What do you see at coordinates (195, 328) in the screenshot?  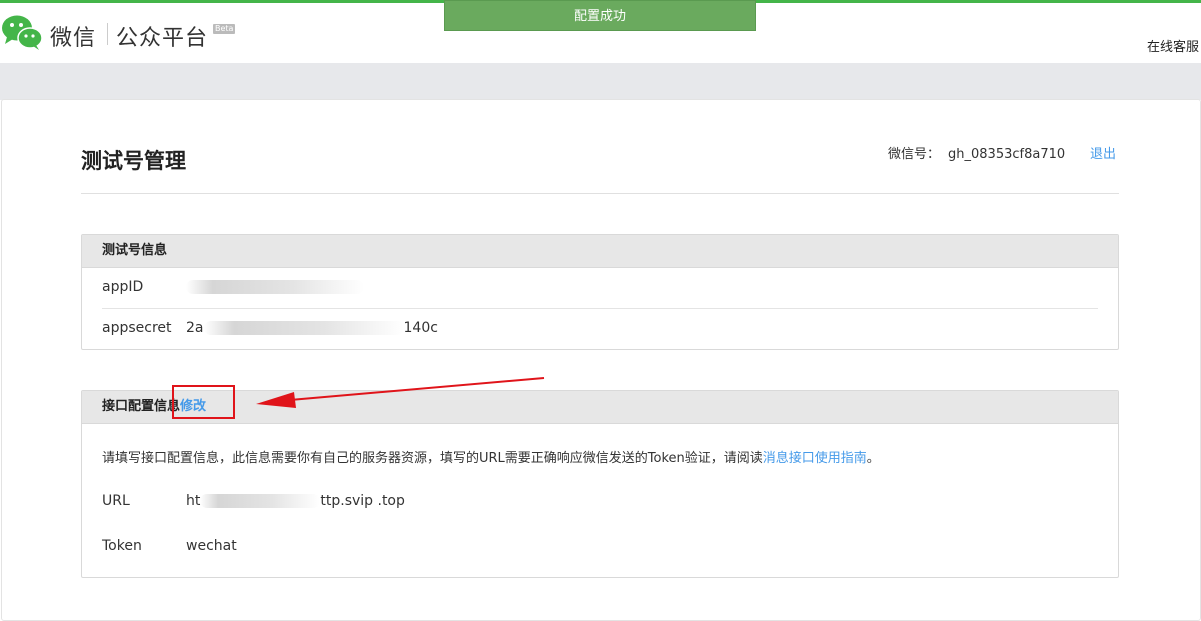 I see `appsecret-value-prefix: 2a` at bounding box center [195, 328].